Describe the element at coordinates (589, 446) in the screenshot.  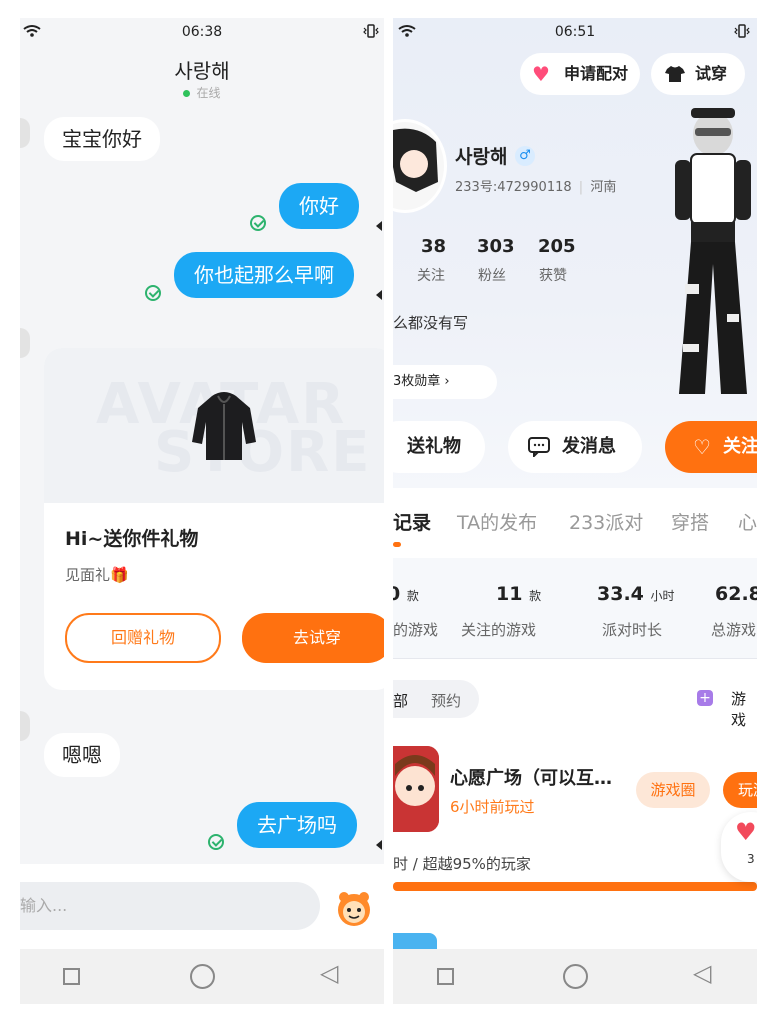
I see `send-message-label: 发消息` at that location.